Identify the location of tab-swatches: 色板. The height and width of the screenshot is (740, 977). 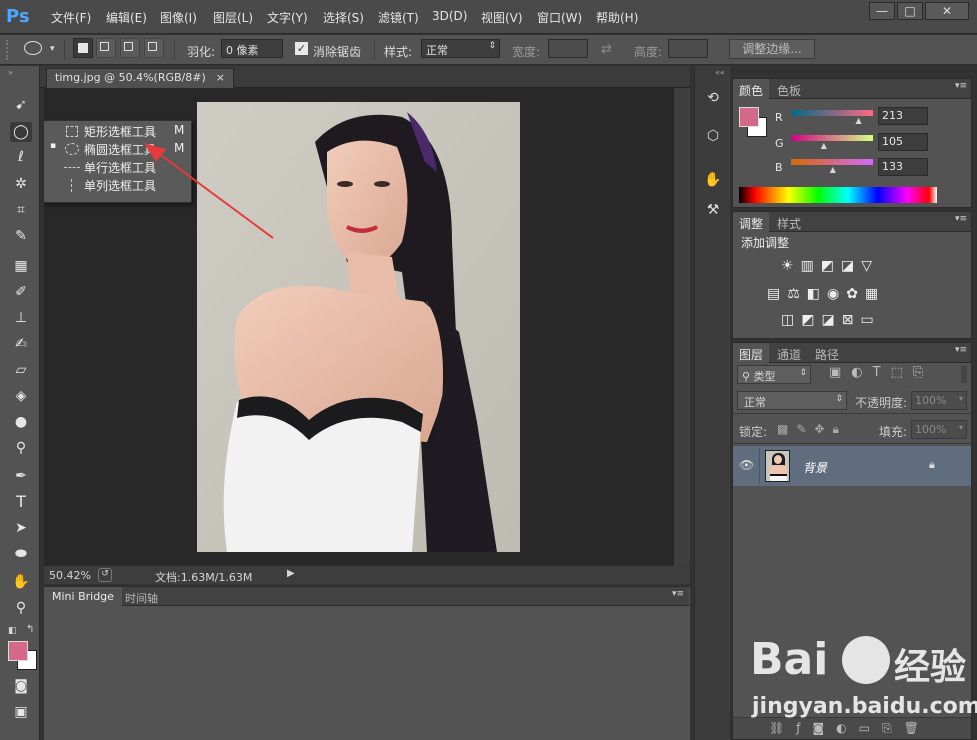
(789, 89).